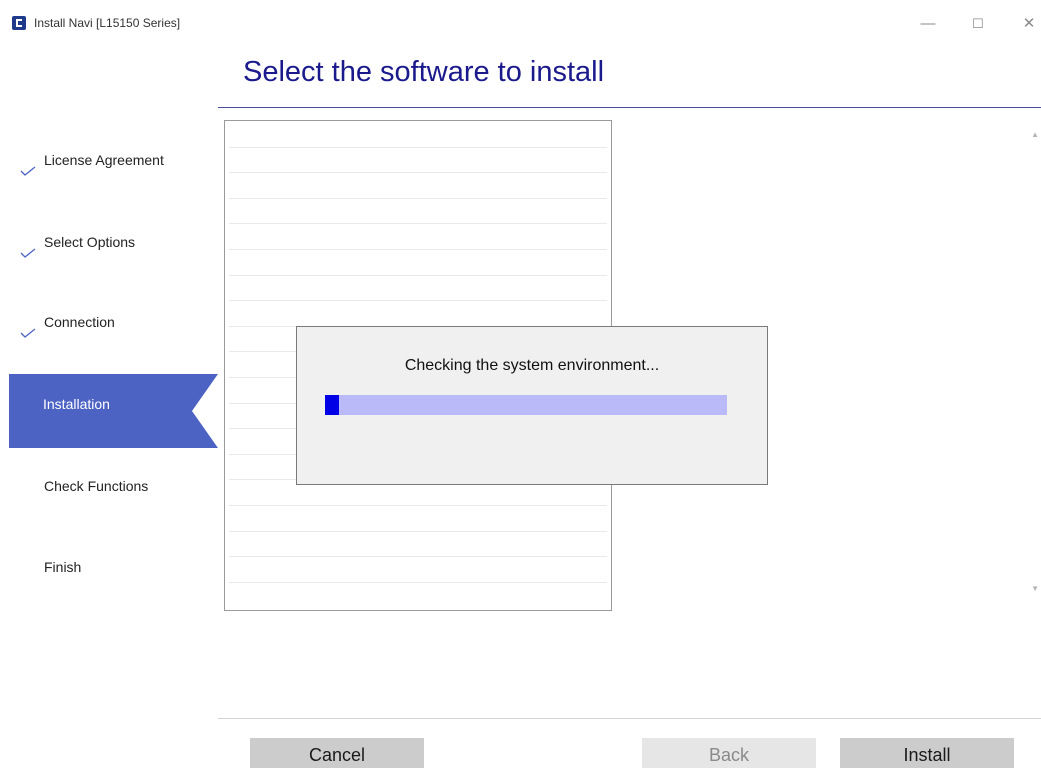  I want to click on maximize-icon: ☐, so click(978, 24).